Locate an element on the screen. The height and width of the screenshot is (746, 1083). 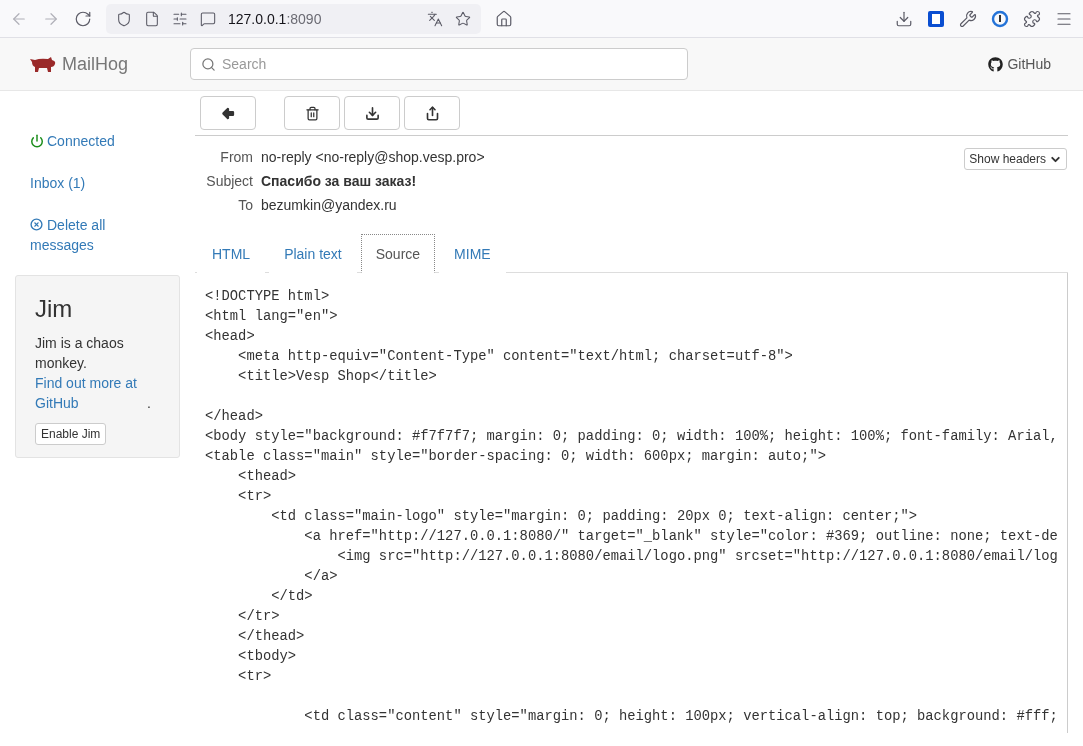
github-icon is located at coordinates (996, 64).